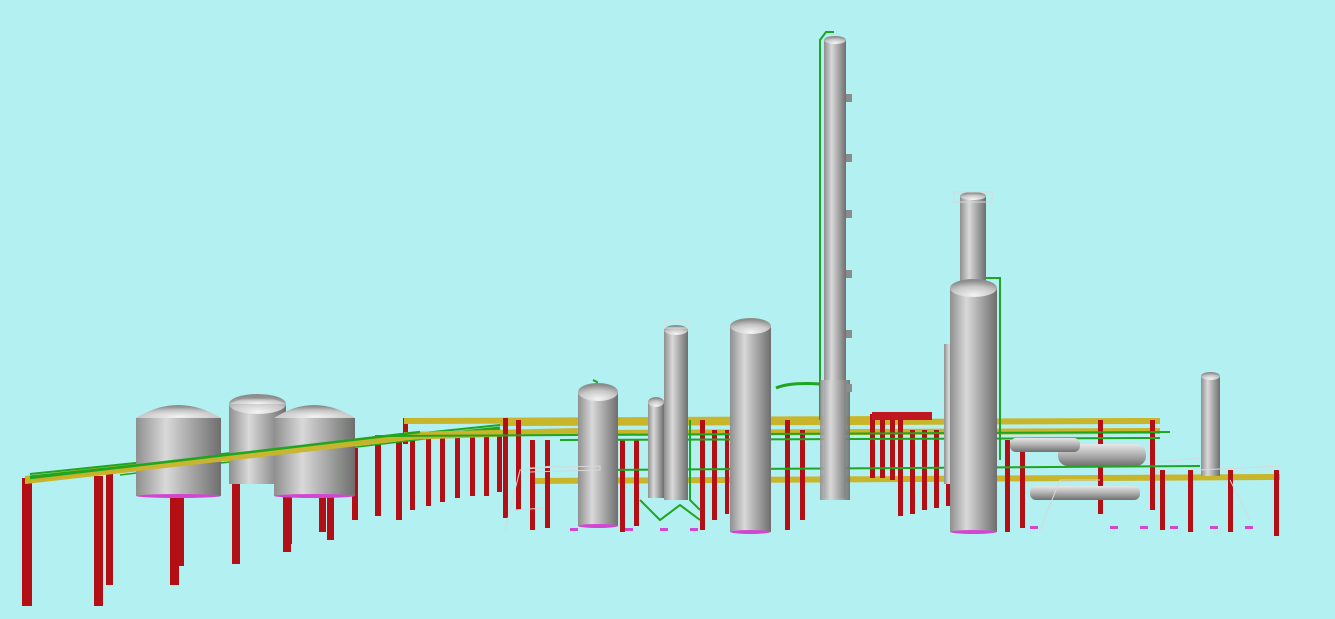 The height and width of the screenshot is (619, 1335). I want to click on foundations, so click(911, 528).